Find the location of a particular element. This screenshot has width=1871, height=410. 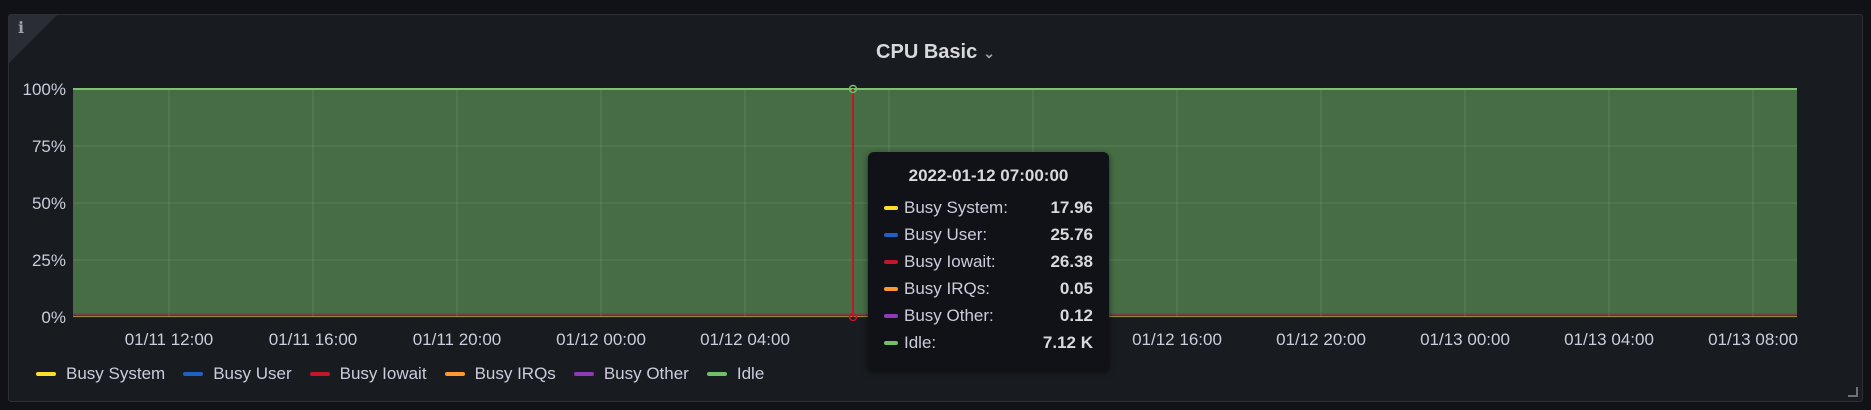

tooltip-label: Busy Other: is located at coordinates (949, 315).